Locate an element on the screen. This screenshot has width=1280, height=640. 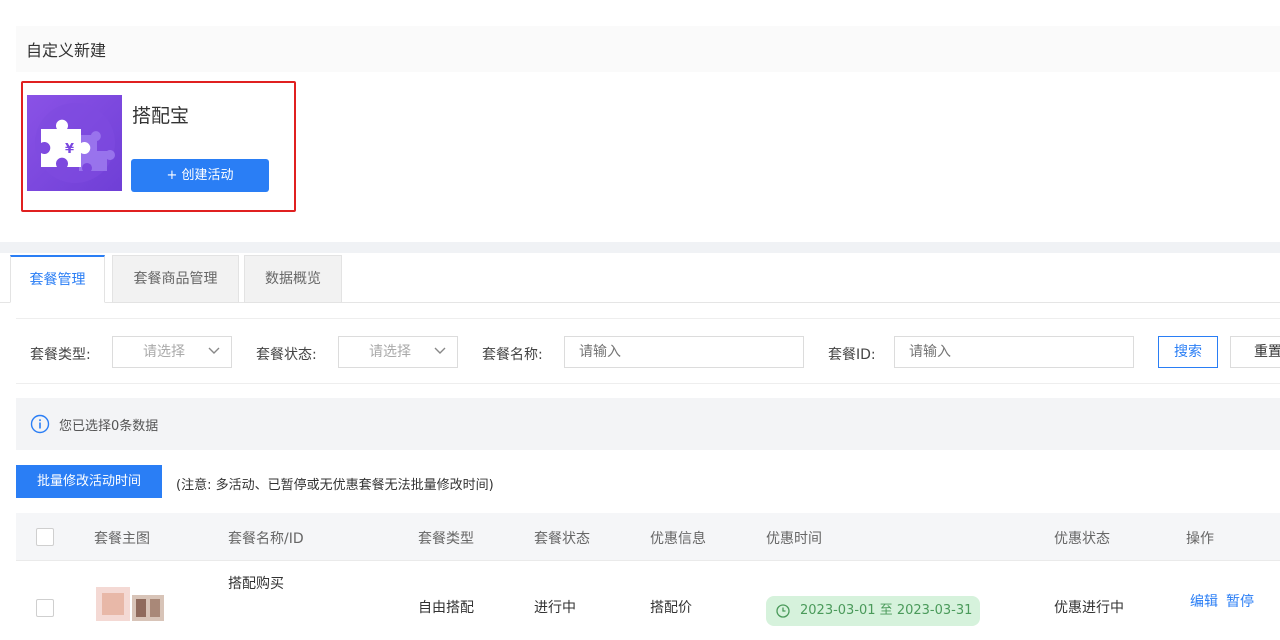
discount-time-text: 2023-03-01 至 2023-03-31 is located at coordinates (886, 610).